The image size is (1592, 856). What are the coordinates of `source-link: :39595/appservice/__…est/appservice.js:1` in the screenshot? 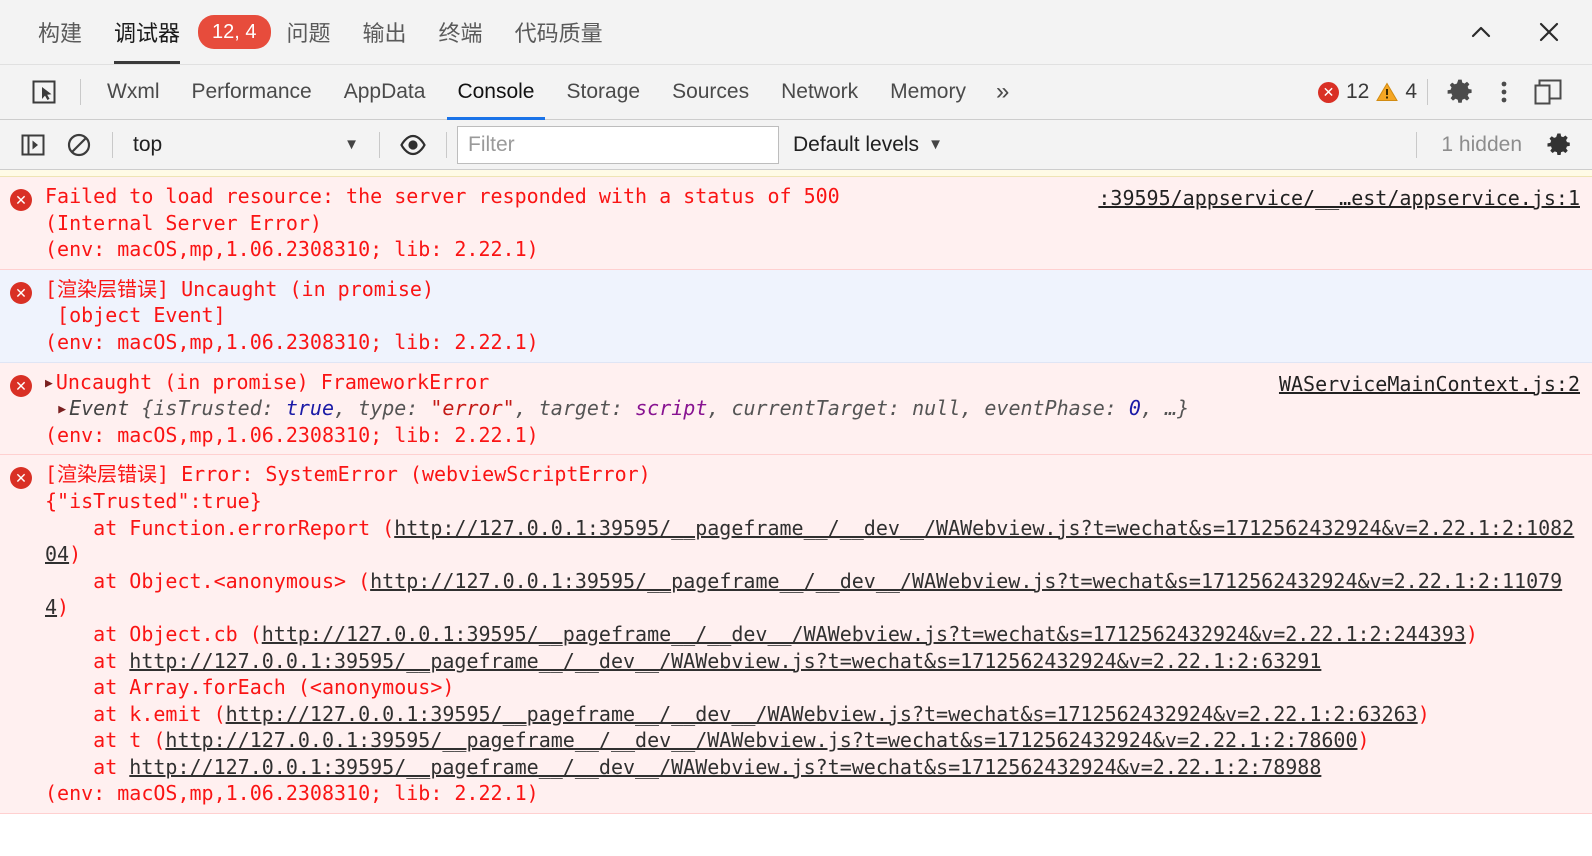 It's located at (1339, 198).